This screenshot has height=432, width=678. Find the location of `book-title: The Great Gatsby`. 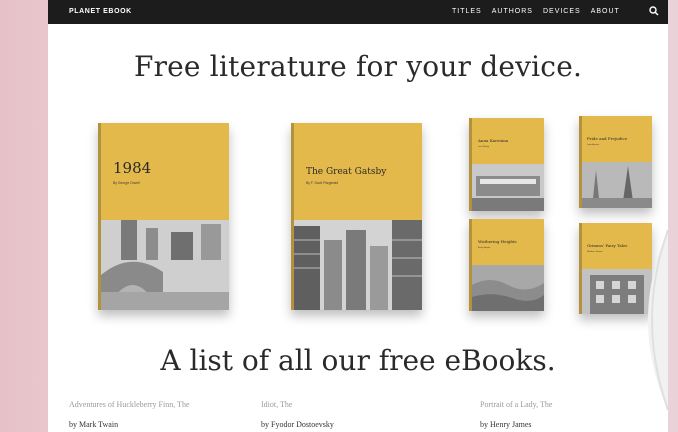

book-title: The Great Gatsby is located at coordinates (346, 172).